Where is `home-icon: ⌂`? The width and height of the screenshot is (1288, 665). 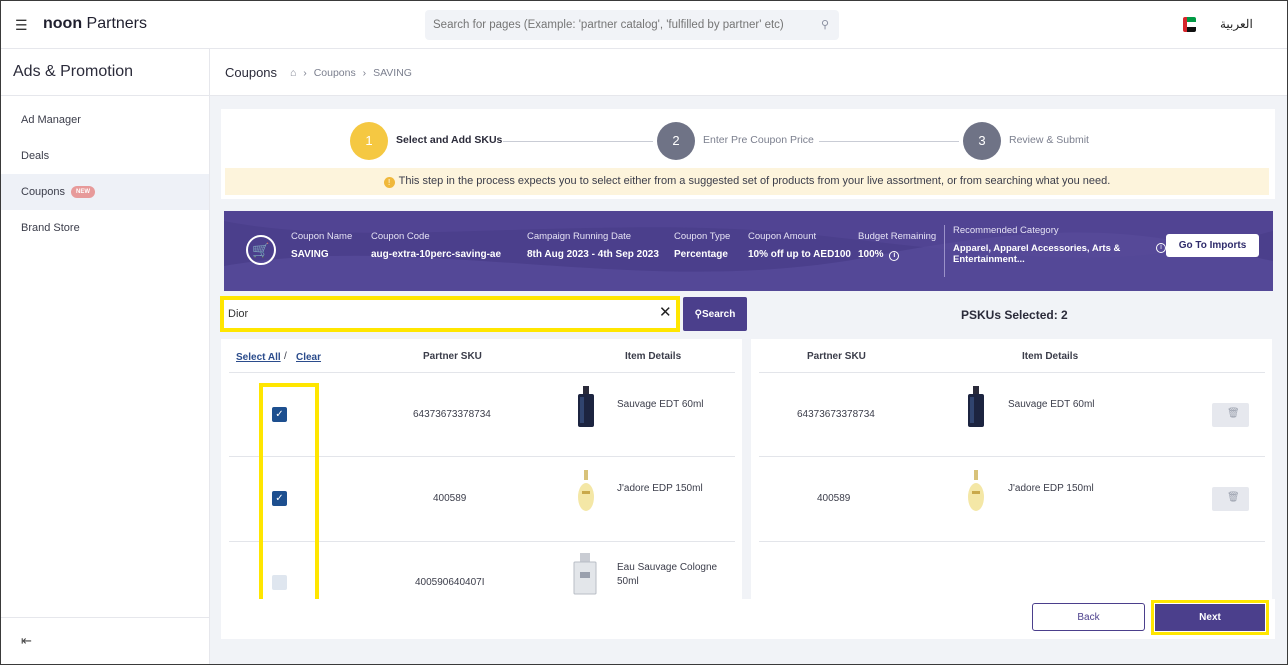
home-icon: ⌂ is located at coordinates (293, 73).